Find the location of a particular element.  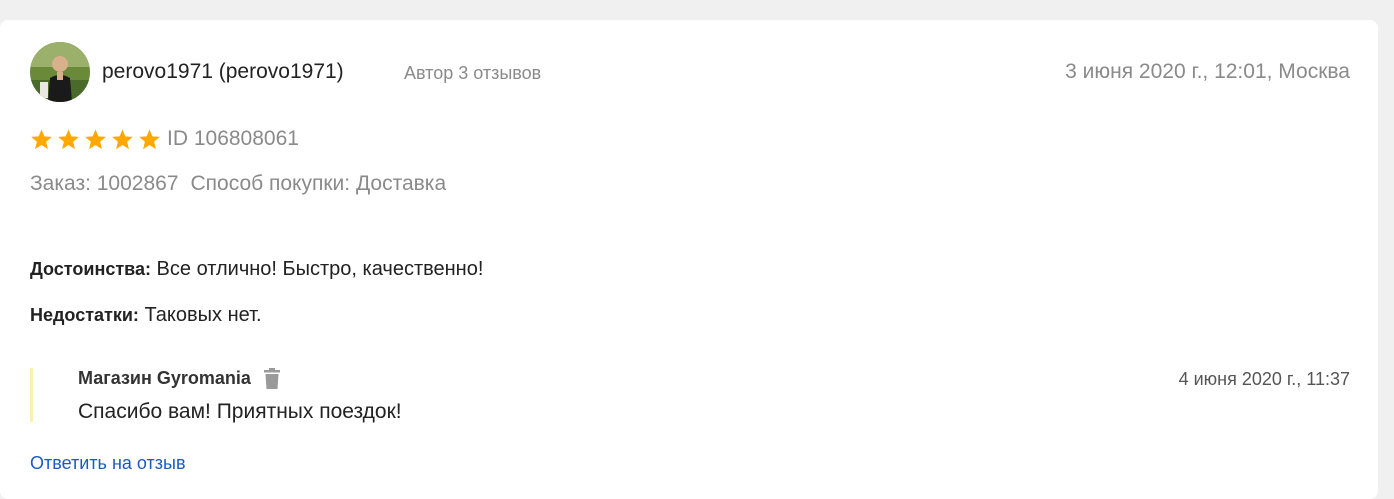

pros-label: Достоинства: is located at coordinates (90, 269).